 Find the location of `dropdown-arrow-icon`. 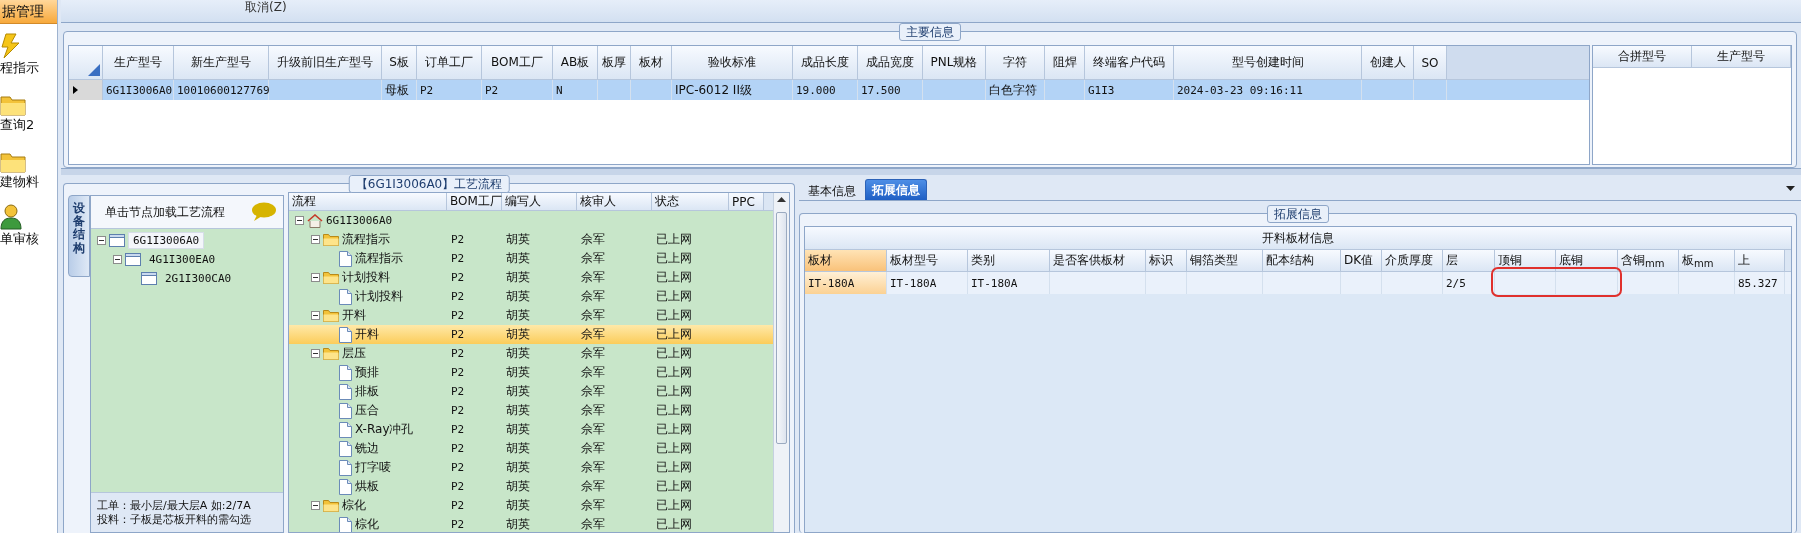

dropdown-arrow-icon is located at coordinates (1790, 188).